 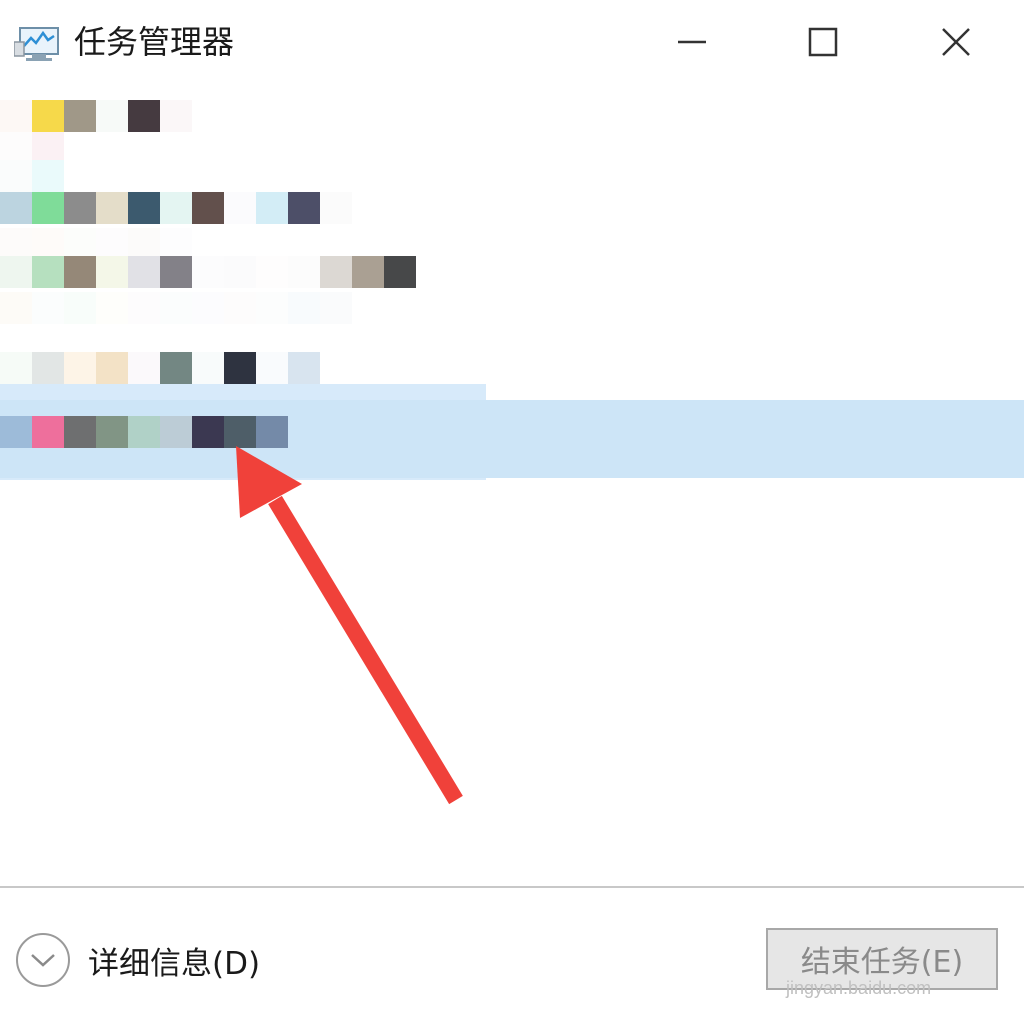 I want to click on task-manager-app-icon, so click(x=37, y=44).